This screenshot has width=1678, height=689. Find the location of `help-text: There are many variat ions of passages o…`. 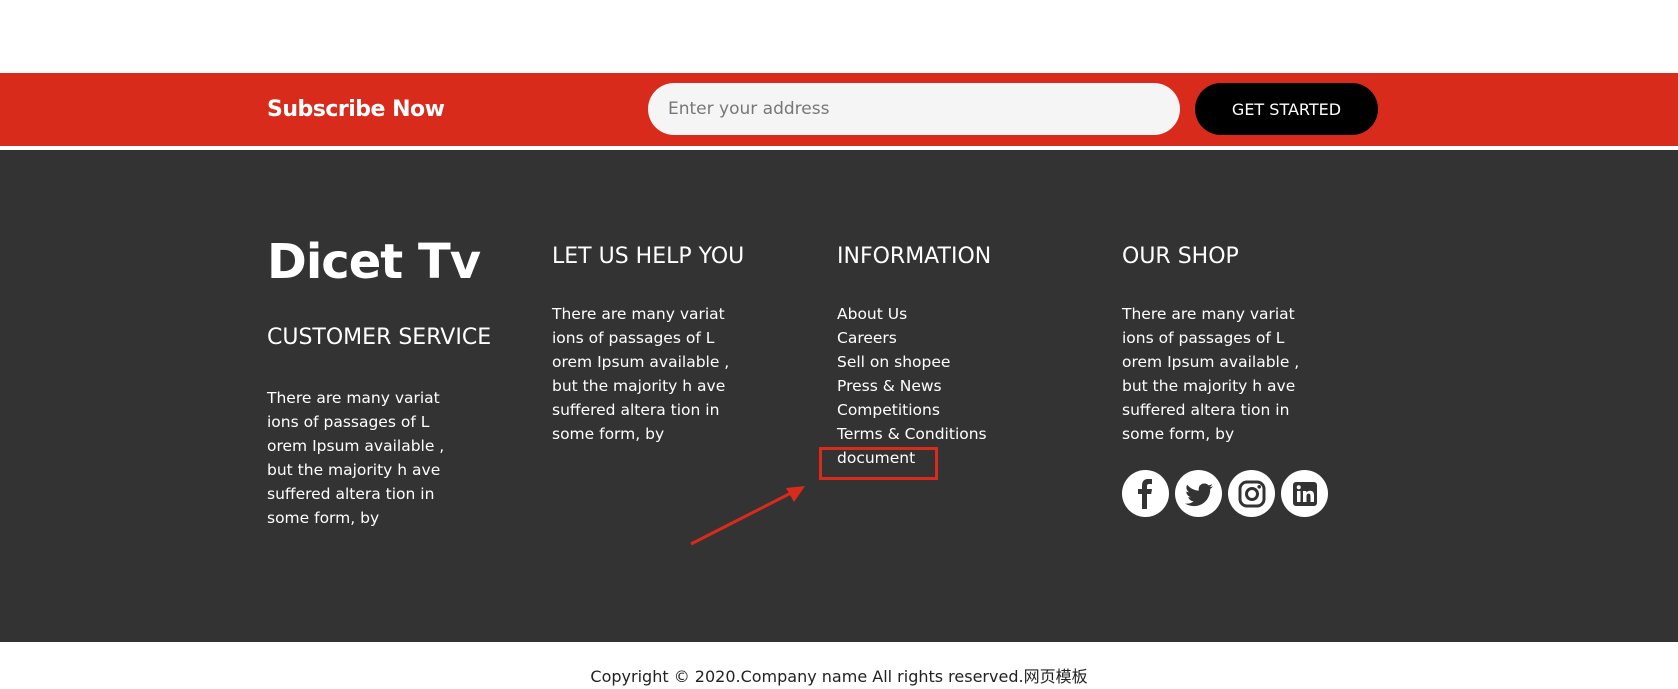

help-text: There are many variat ions of passages o… is located at coordinates (641, 374).